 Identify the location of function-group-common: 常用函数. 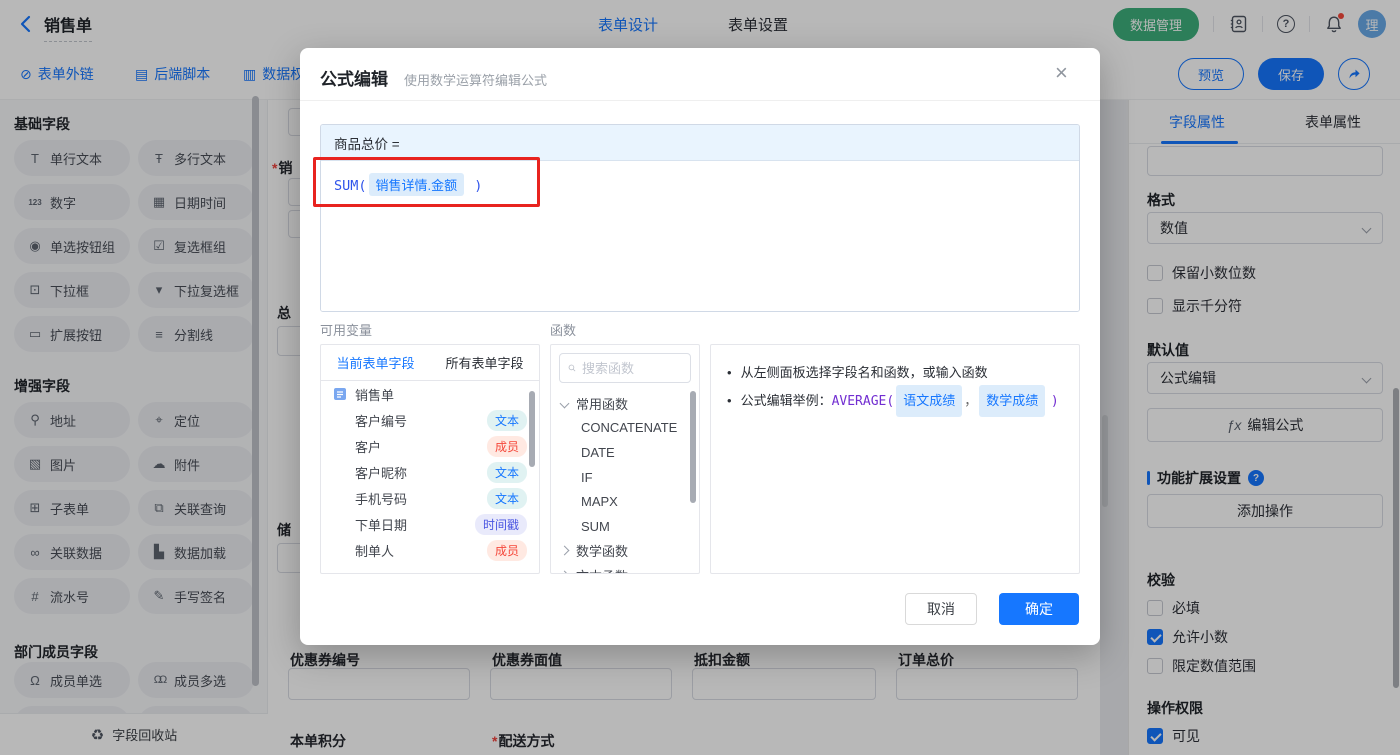
(625, 403).